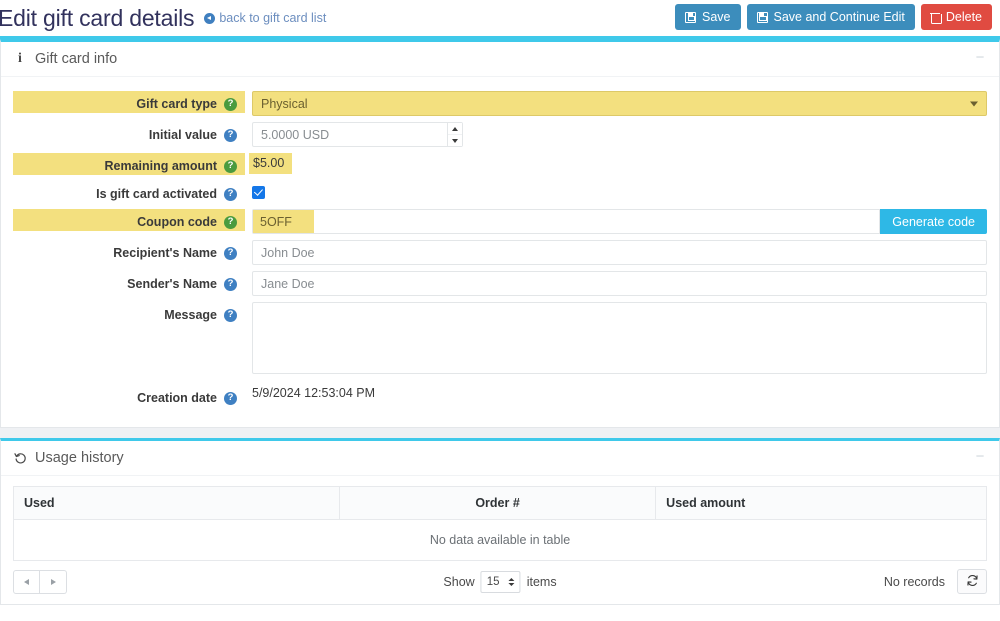 This screenshot has width=1000, height=621. What do you see at coordinates (459, 582) in the screenshot?
I see `show-label: Show` at bounding box center [459, 582].